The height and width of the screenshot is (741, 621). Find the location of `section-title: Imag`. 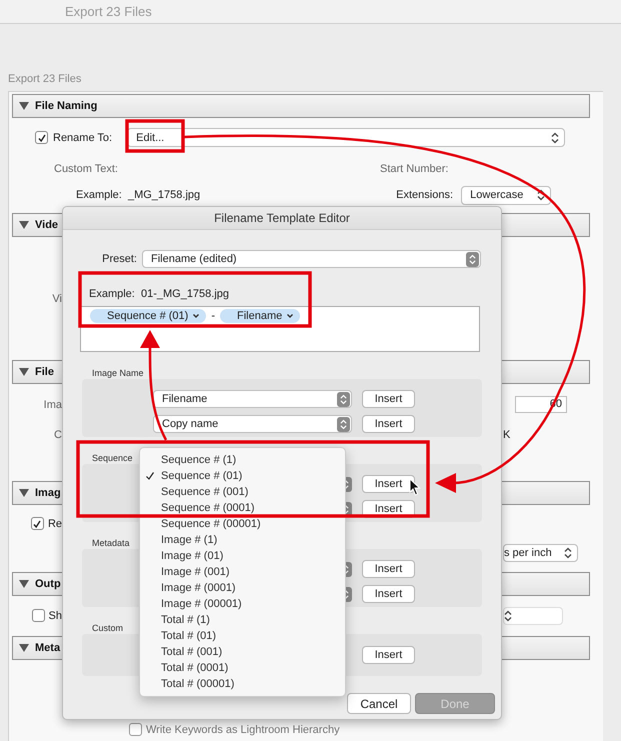

section-title: Imag is located at coordinates (48, 493).